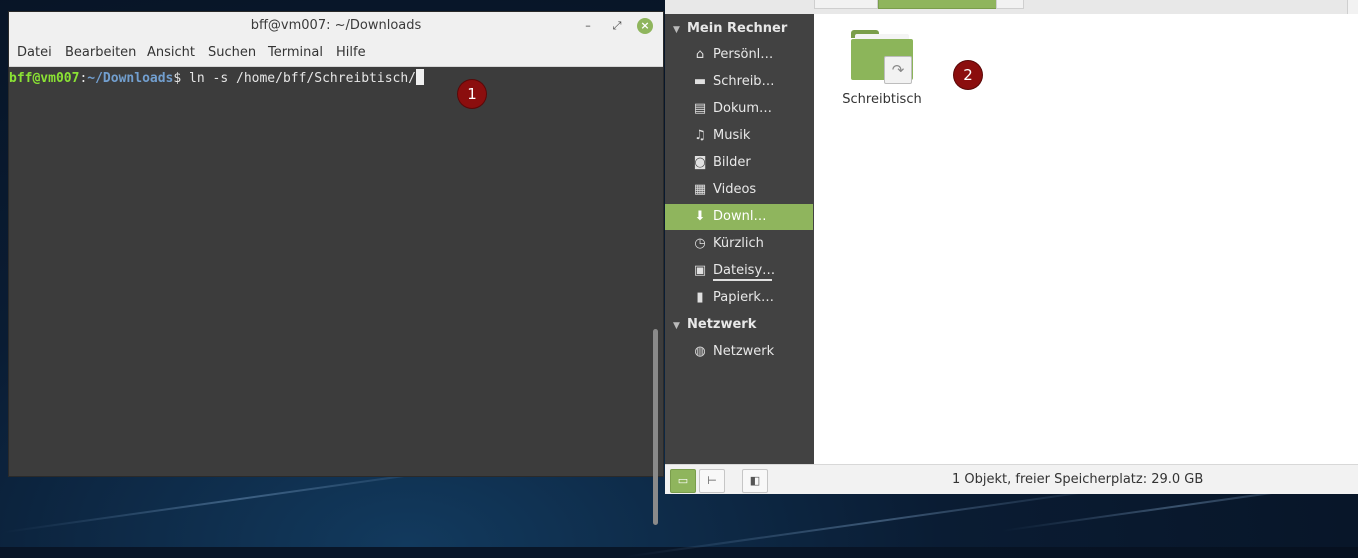 Image resolution: width=1358 pixels, height=558 pixels. What do you see at coordinates (351, 53) in the screenshot?
I see `menu-hilfe: Hilfe` at bounding box center [351, 53].